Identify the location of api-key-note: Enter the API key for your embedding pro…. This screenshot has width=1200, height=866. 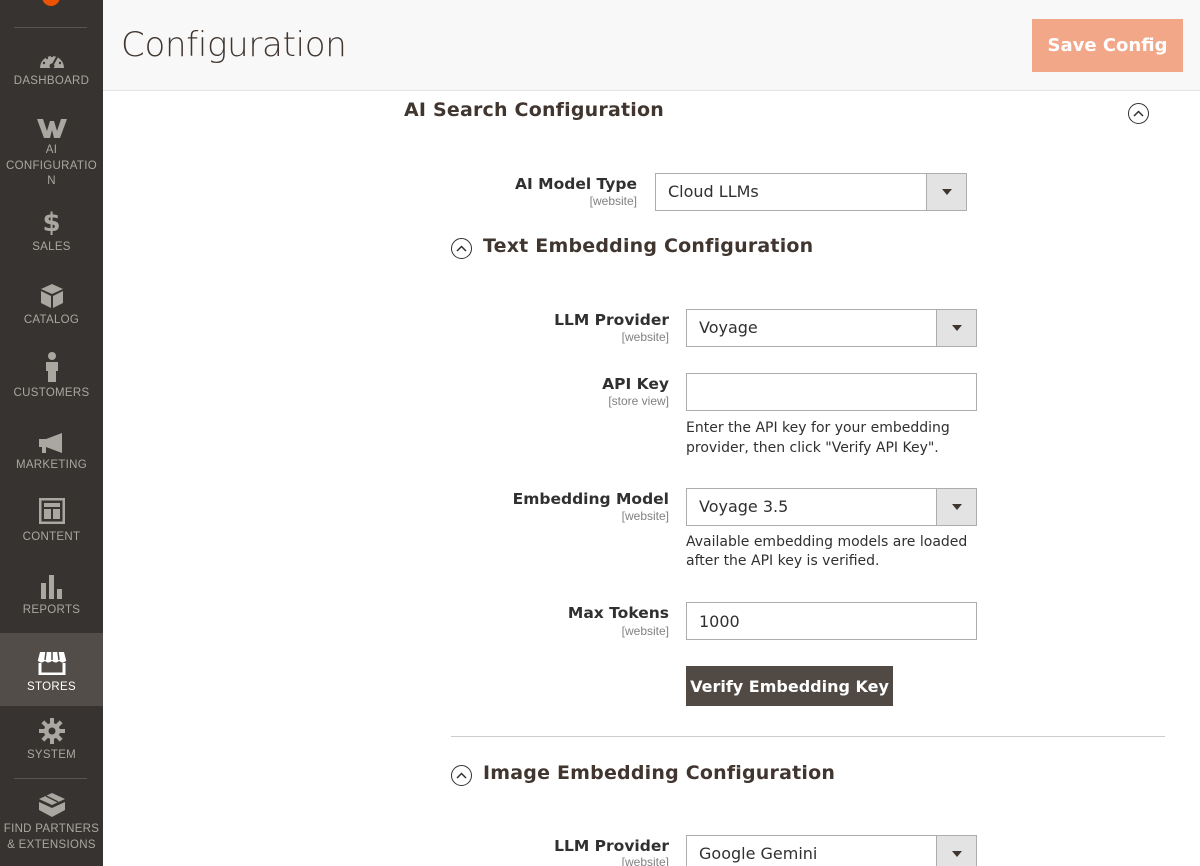
(818, 438).